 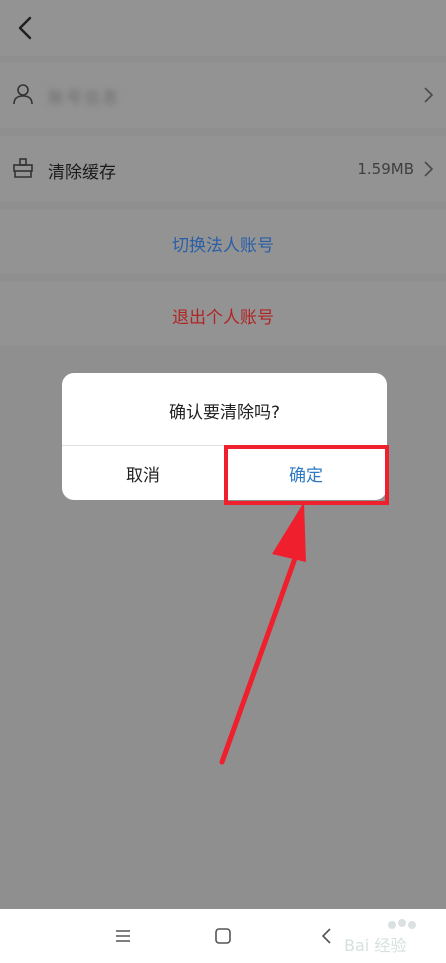 I want to click on blurred-account-name: 账号信息, so click(x=84, y=97).